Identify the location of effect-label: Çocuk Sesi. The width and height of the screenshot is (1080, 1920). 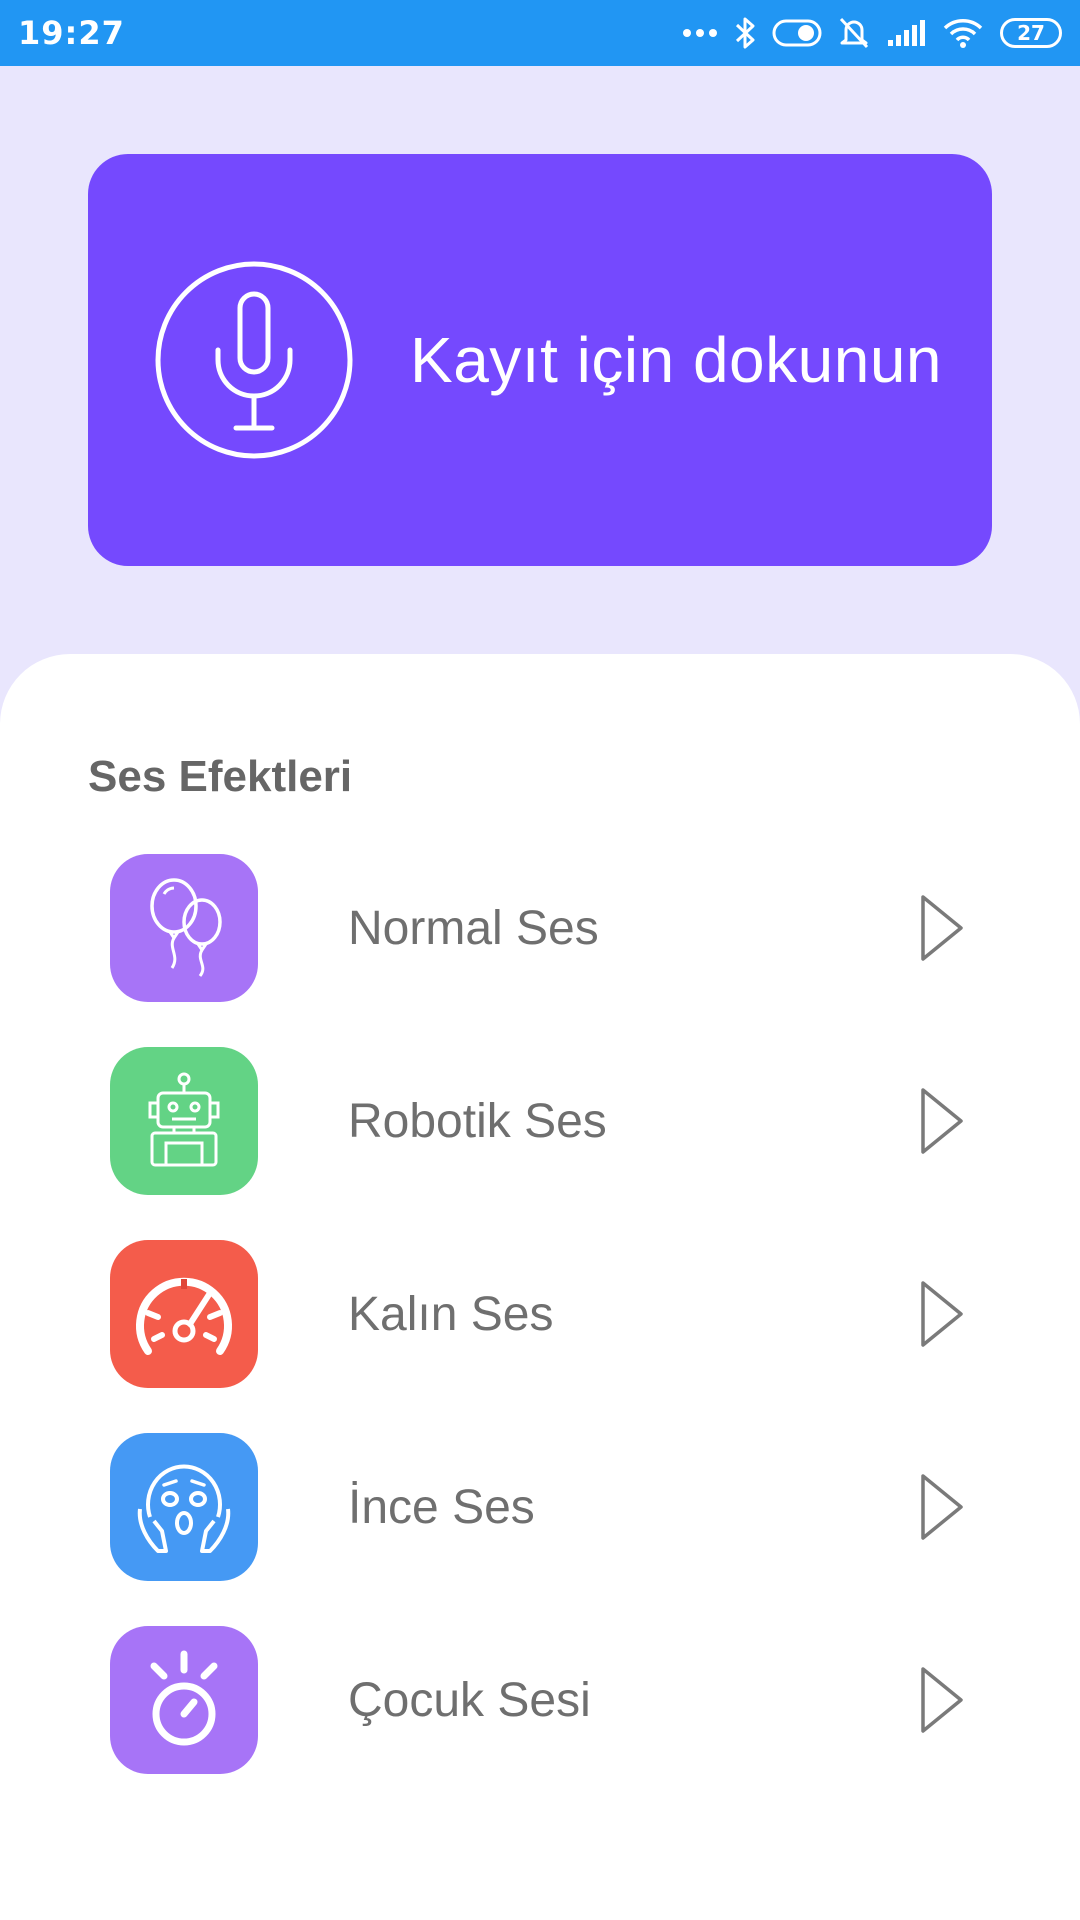
(469, 1700).